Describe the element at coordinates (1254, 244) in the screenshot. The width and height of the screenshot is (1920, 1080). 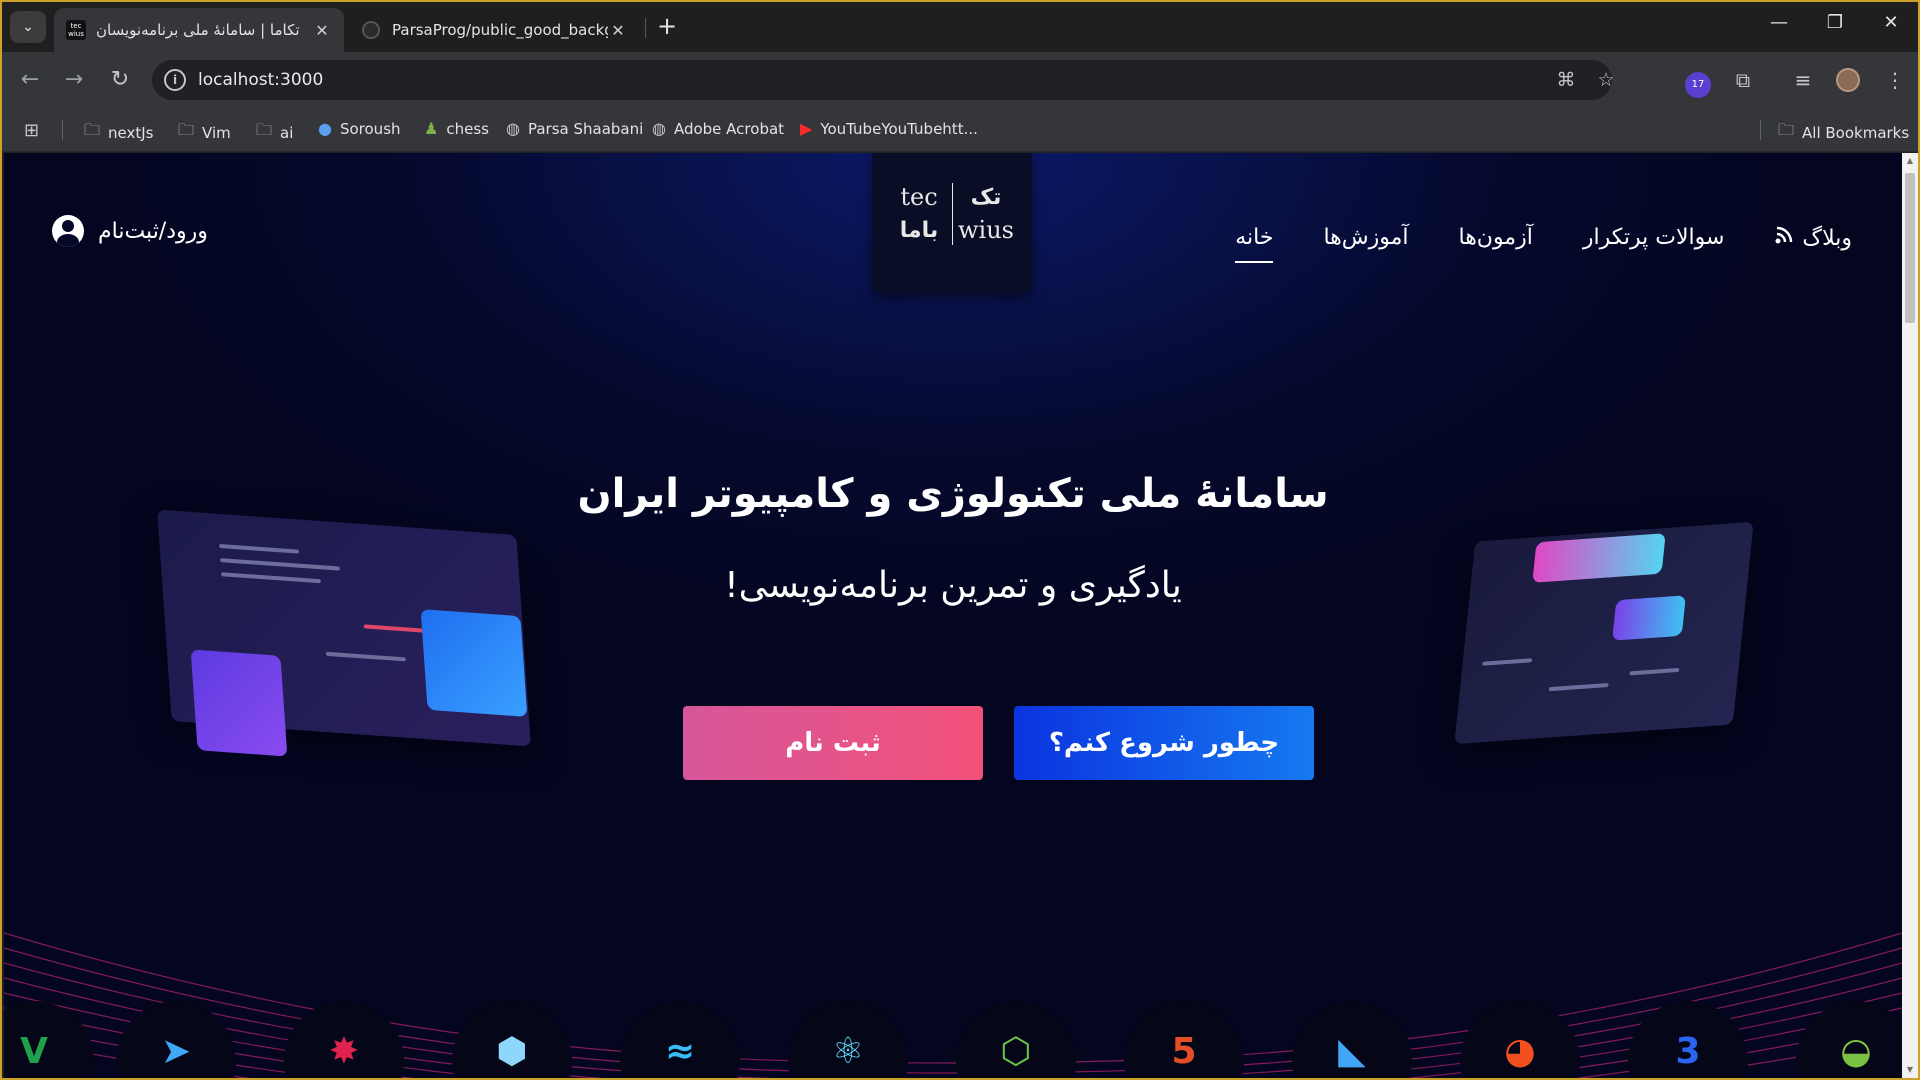
I see `nav-home: خانه` at that location.